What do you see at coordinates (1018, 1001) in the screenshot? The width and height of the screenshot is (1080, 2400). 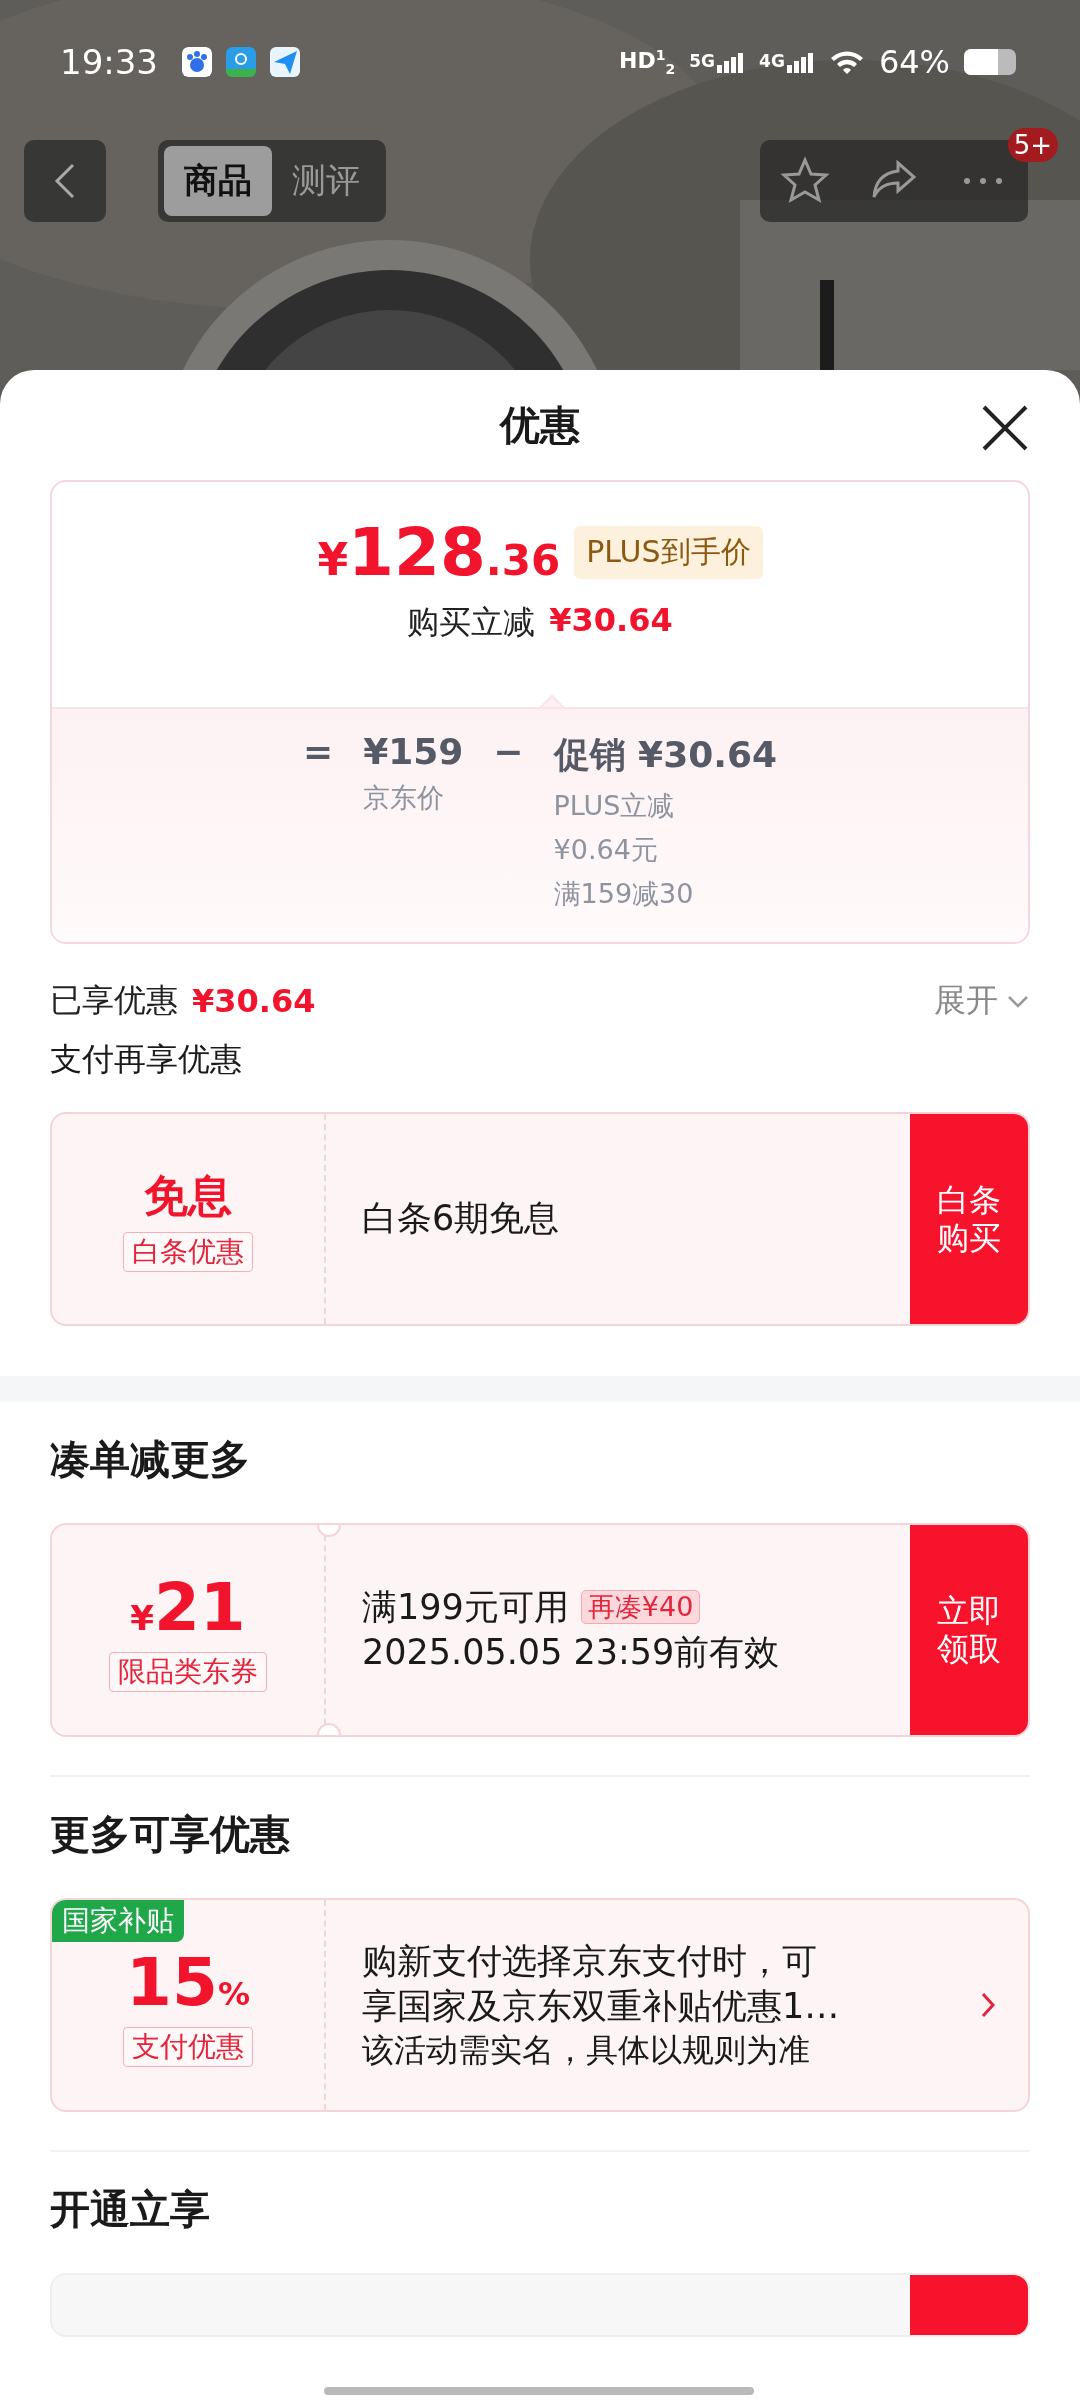 I see `chevron-down-icon` at bounding box center [1018, 1001].